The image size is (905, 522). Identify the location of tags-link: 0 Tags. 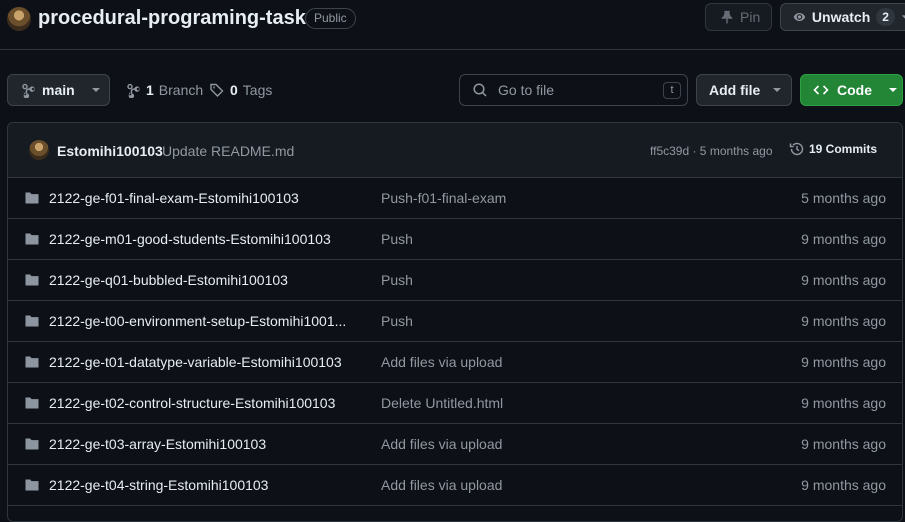
(240, 90).